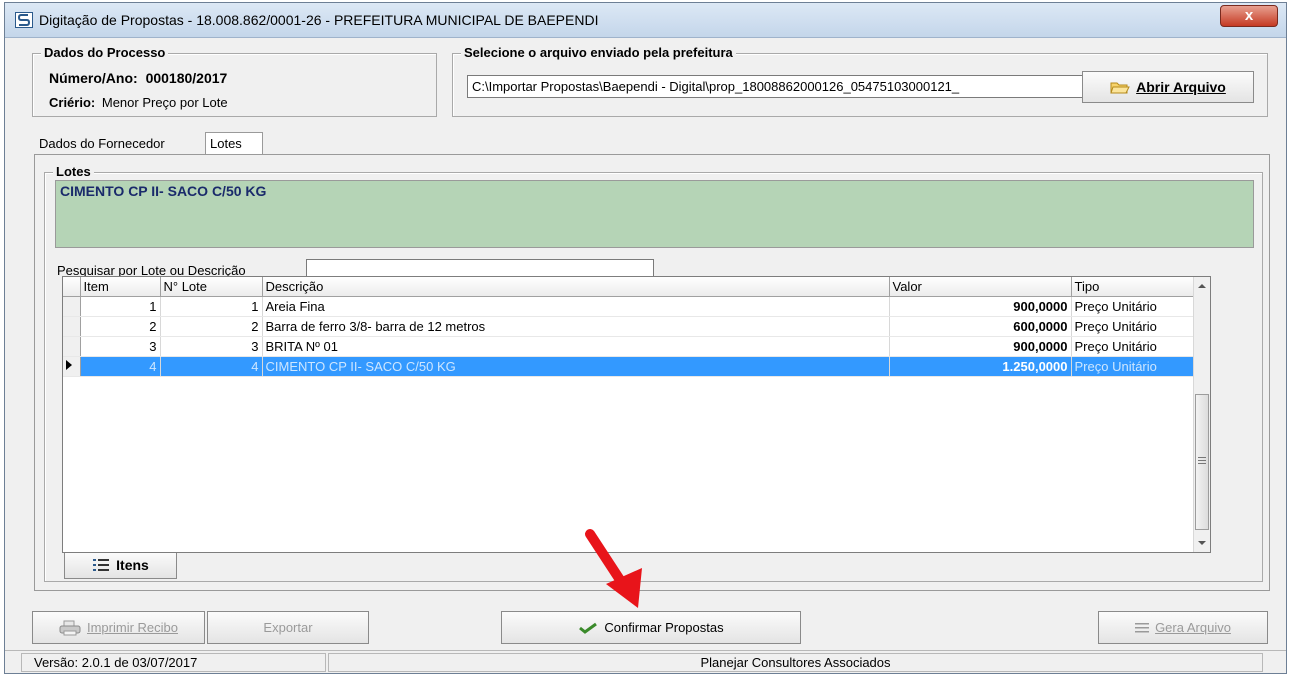 The image size is (1293, 679). Describe the element at coordinates (132, 627) in the screenshot. I see `imprimir-recibo-label: Imprimir Recibo` at that location.